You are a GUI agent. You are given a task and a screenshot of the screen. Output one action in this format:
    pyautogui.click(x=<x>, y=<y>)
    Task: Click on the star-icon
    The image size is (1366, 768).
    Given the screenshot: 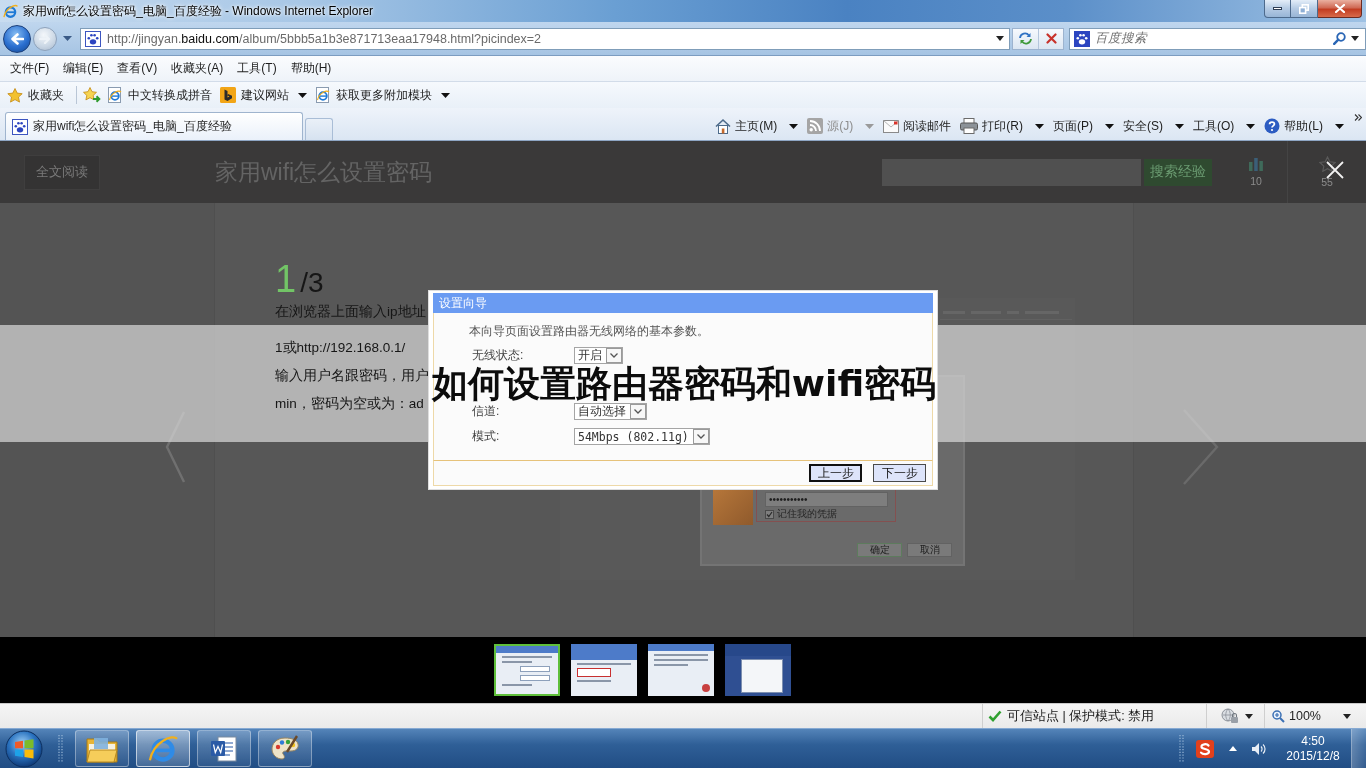 What is the action you would take?
    pyautogui.click(x=15, y=95)
    